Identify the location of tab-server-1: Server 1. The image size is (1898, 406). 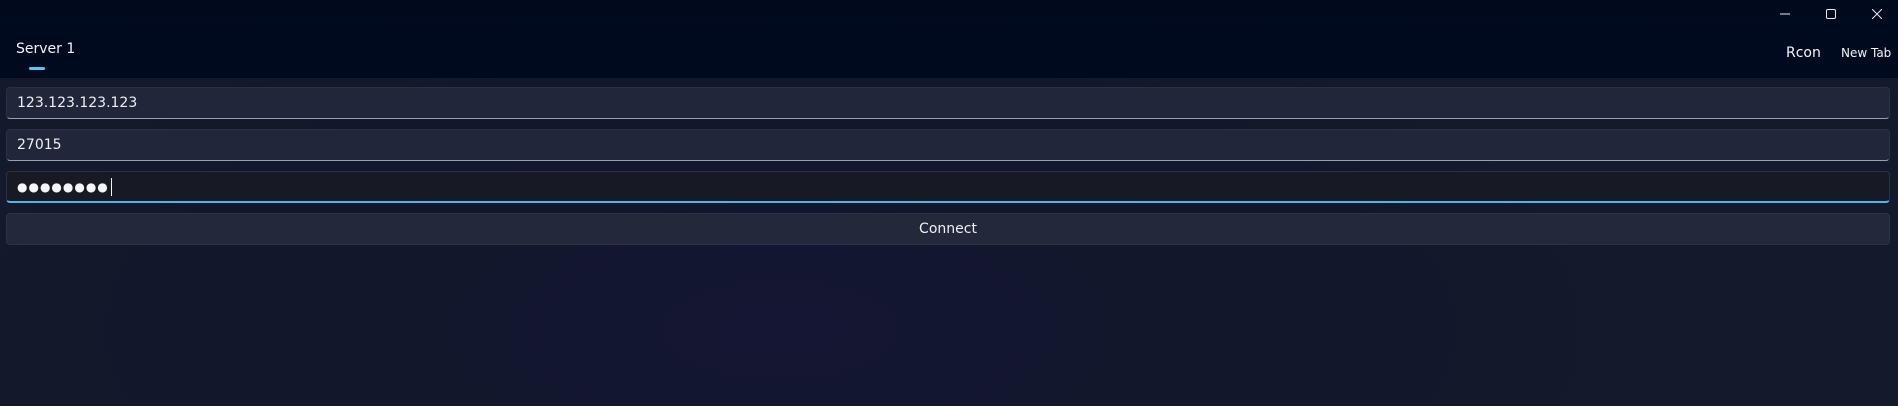
(45, 56).